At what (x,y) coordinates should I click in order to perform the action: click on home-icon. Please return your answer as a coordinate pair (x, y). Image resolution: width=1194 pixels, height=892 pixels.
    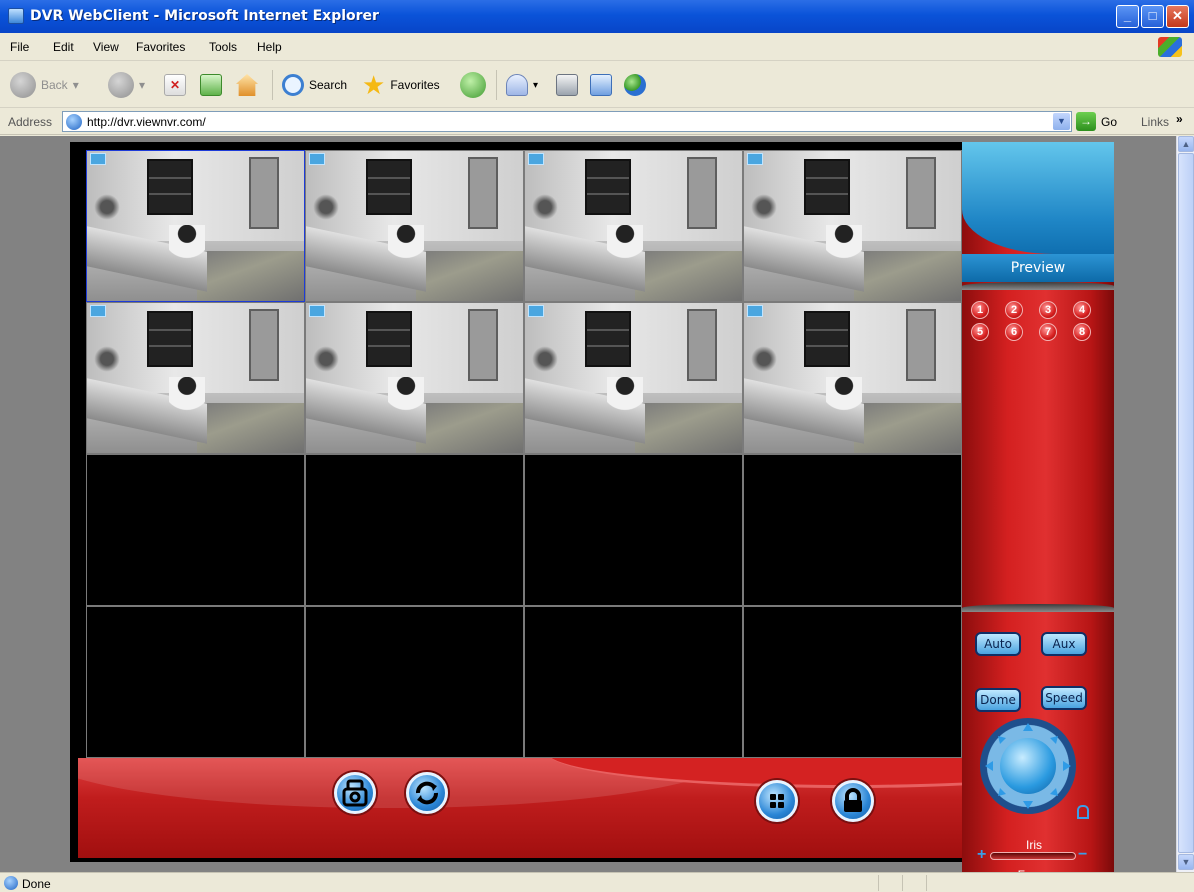
    Looking at the image, I should click on (247, 85).